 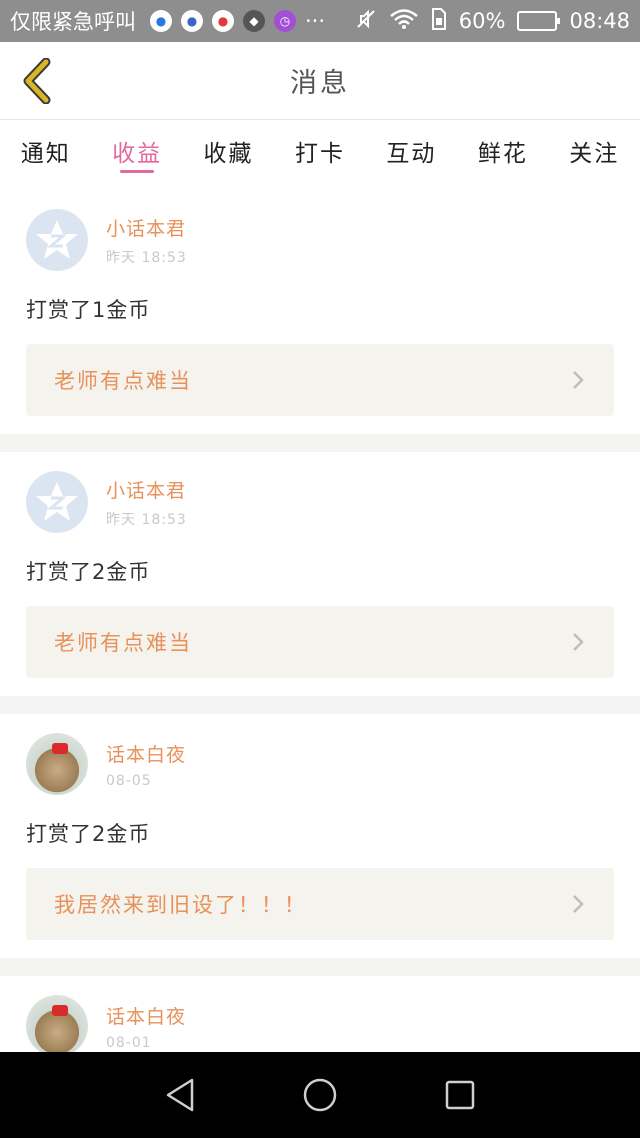 I want to click on more-notifications-icon: ···, so click(x=315, y=21).